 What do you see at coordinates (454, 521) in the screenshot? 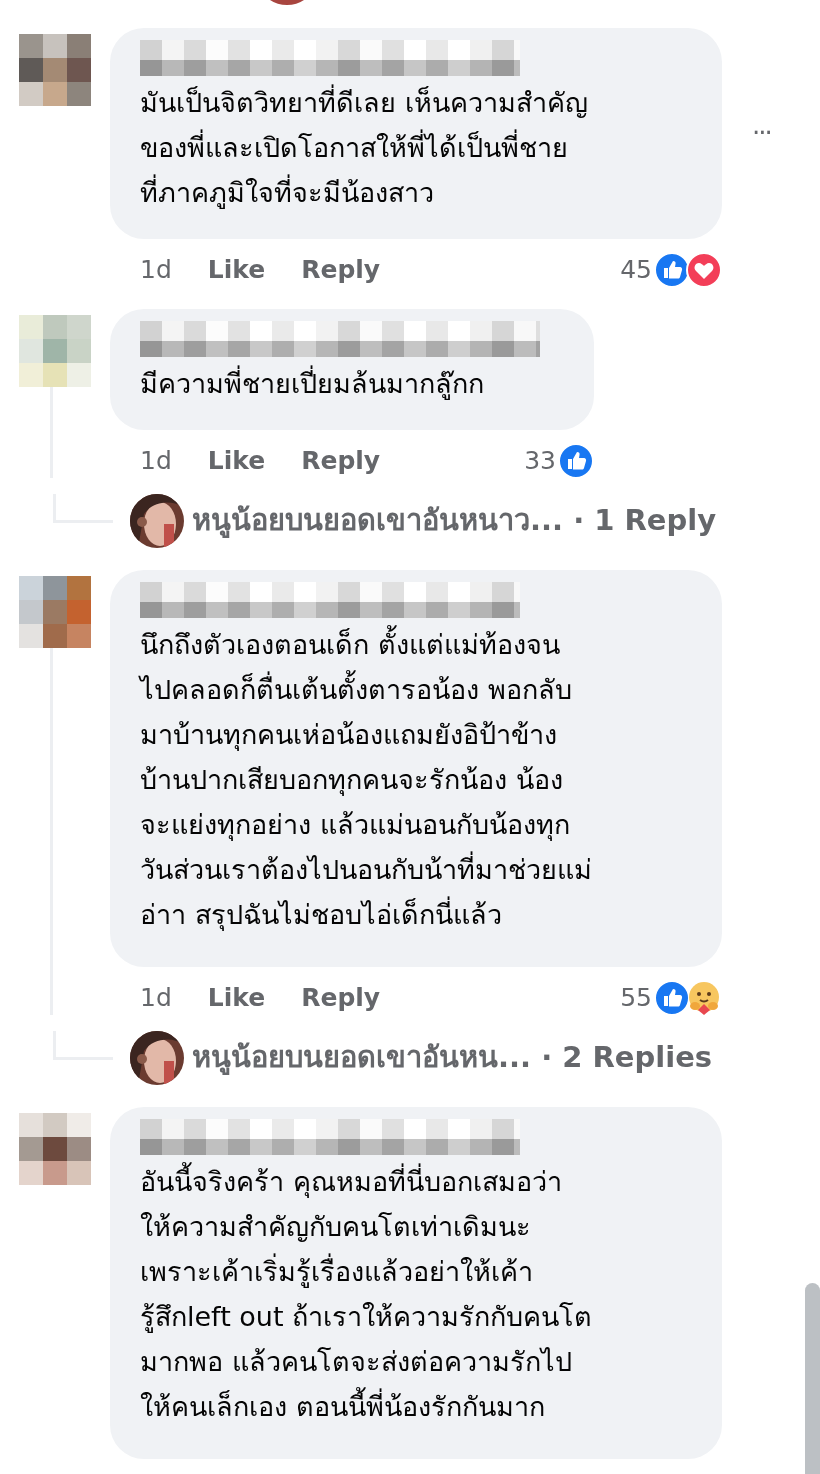
I see `view-replies-link: หนูน้อยบนยอดเขาอันหนาว... · 1 Reply` at bounding box center [454, 521].